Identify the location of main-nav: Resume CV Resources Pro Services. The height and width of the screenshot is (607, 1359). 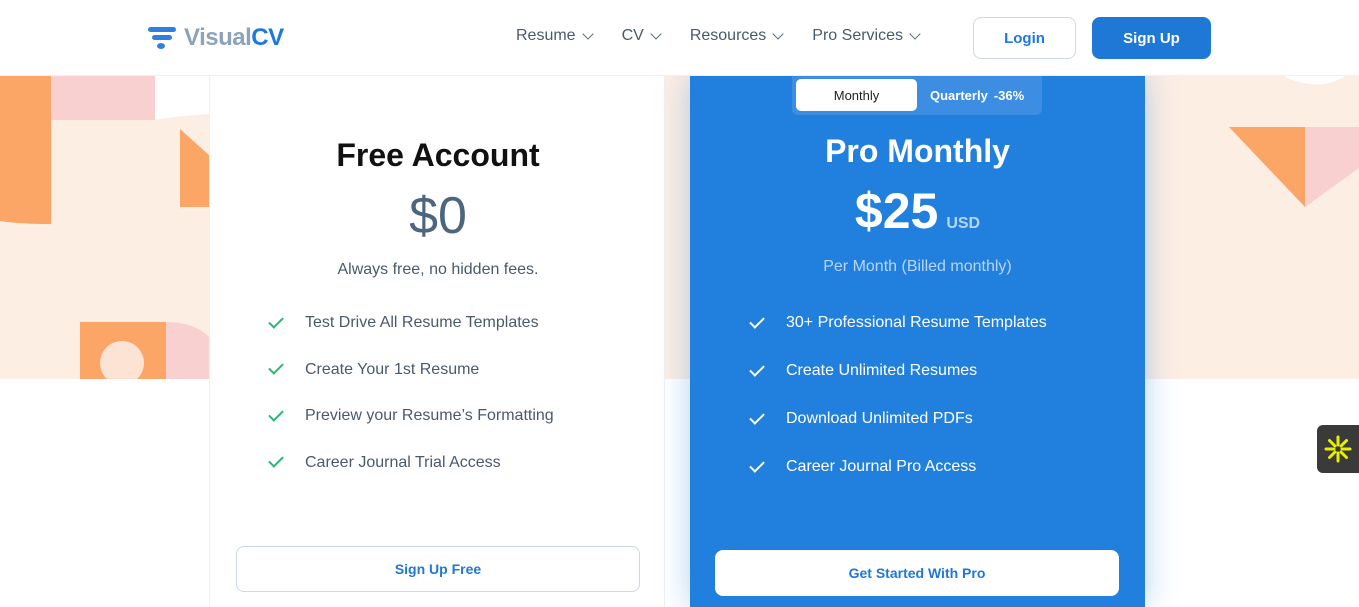
(718, 36).